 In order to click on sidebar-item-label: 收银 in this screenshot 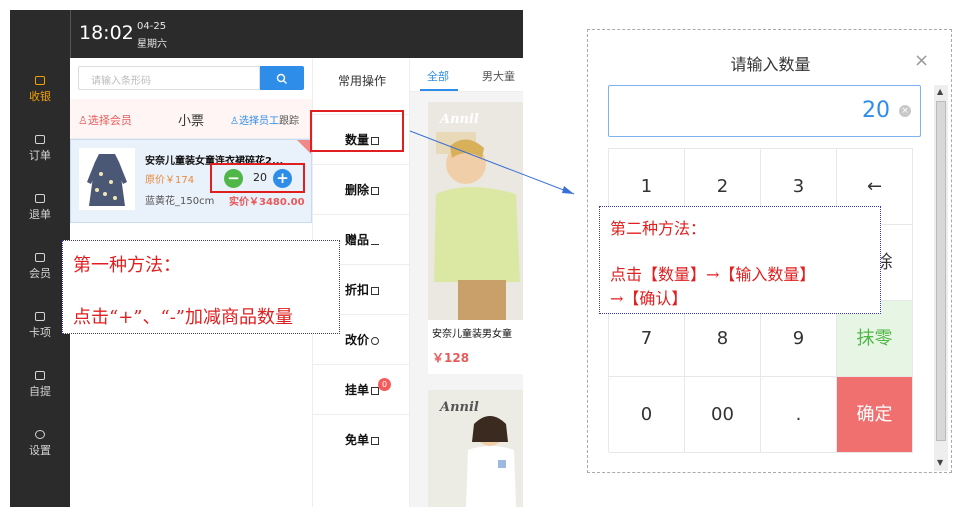, I will do `click(40, 96)`.